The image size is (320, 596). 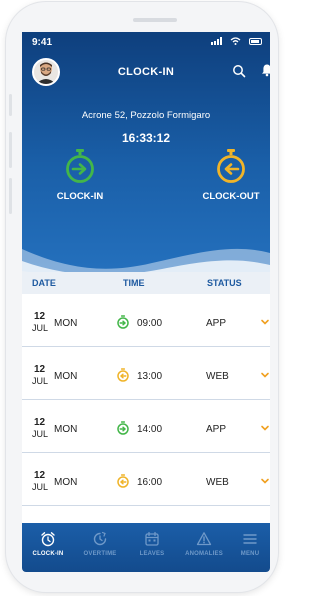 I want to click on status-time: 9:41, so click(x=42, y=42).